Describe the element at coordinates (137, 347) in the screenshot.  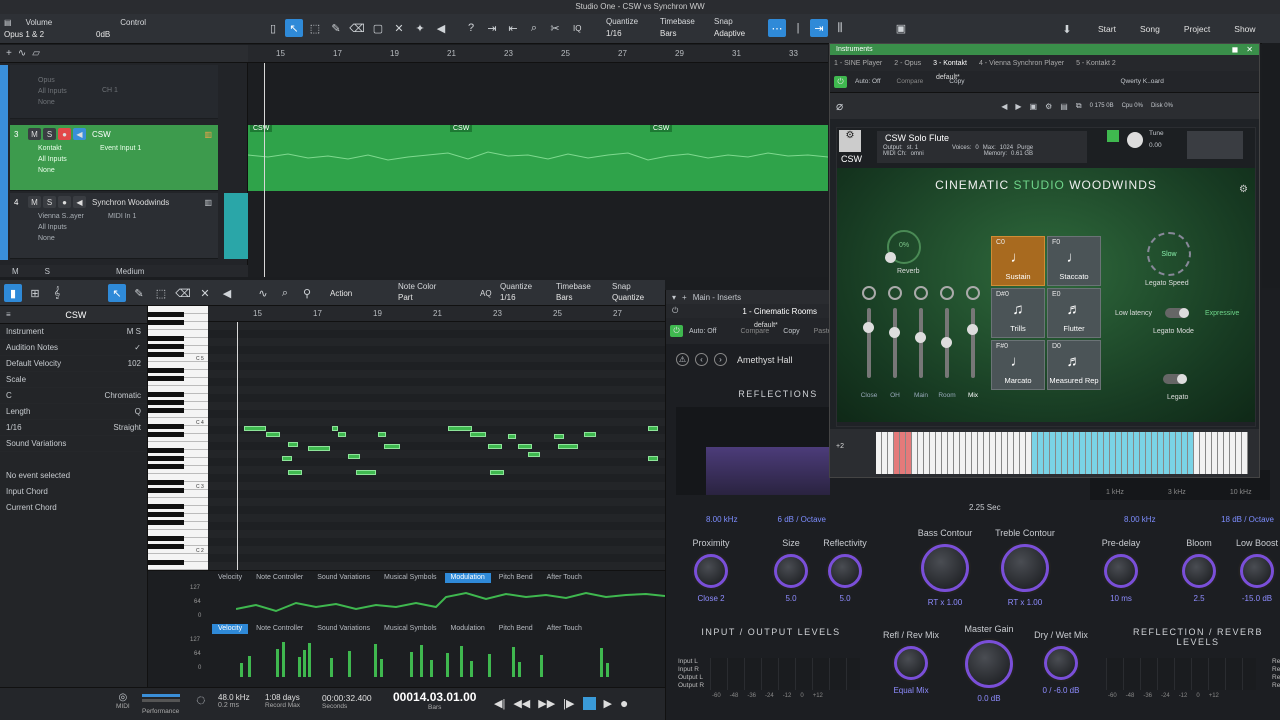
I see `inspector-row-value: ✓` at that location.